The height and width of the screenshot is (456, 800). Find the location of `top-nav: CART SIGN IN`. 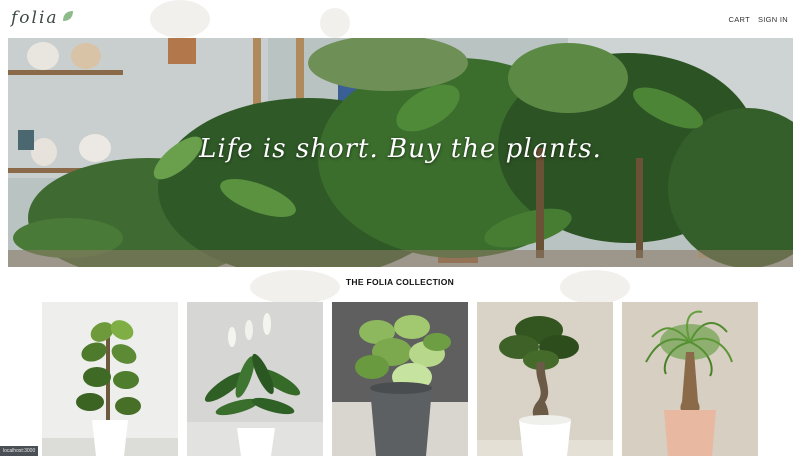

top-nav: CART SIGN IN is located at coordinates (758, 19).